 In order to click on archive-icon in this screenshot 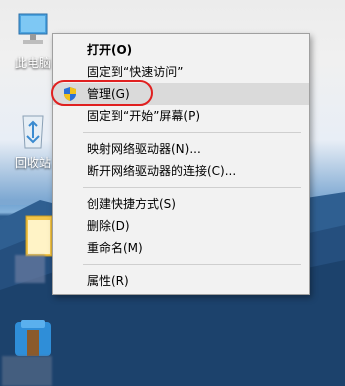, I will do `click(33, 338)`.